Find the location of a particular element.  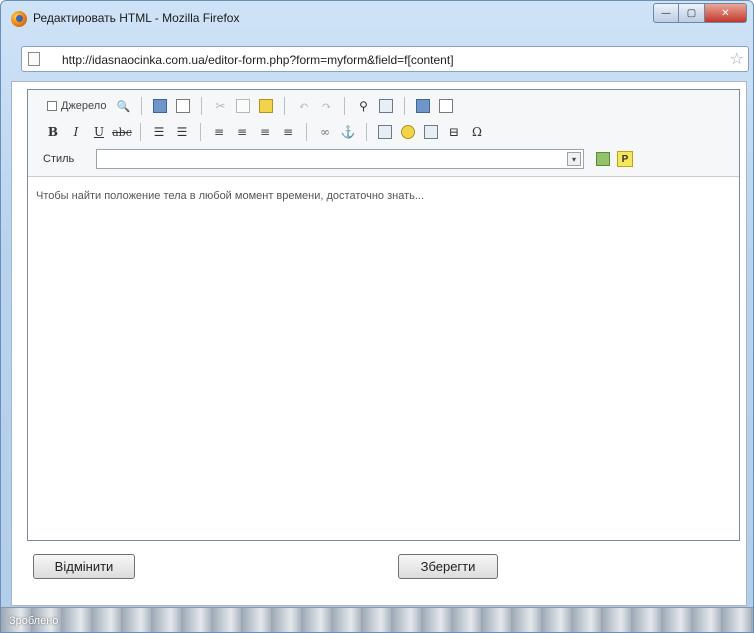

bulleted-list-icon: ☰ is located at coordinates (182, 132).